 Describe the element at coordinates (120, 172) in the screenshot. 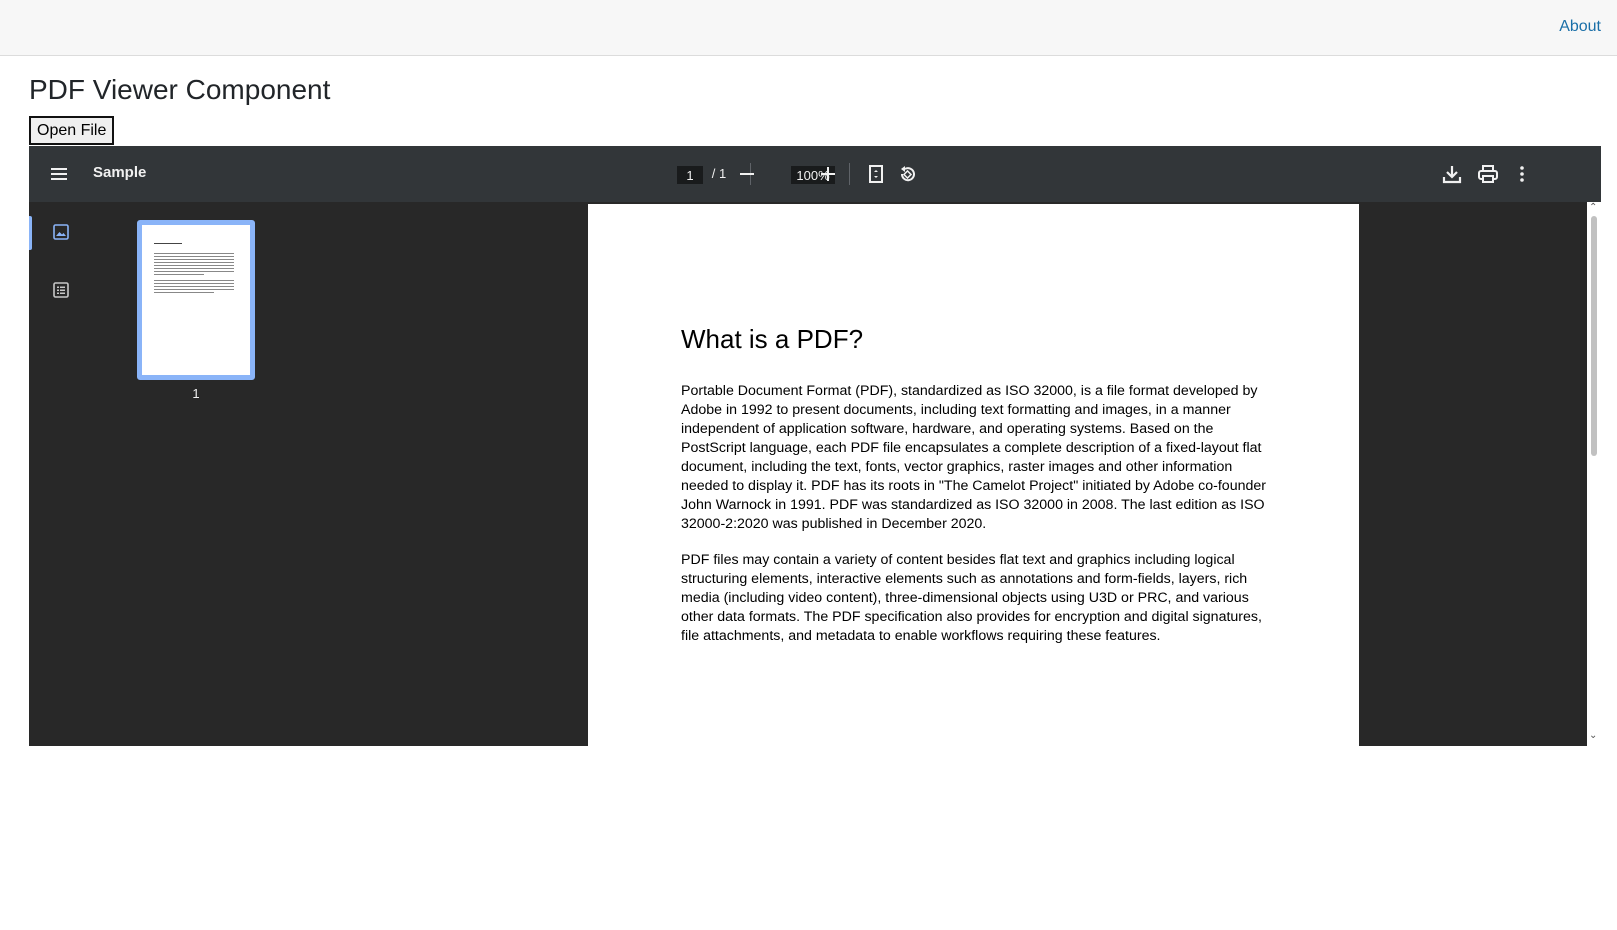

I see `document-title: Sample` at that location.